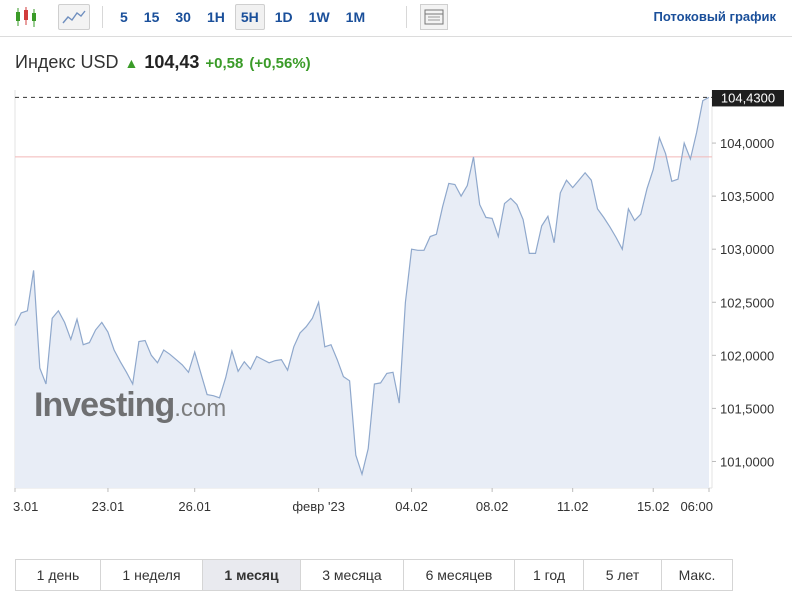 The height and width of the screenshot is (591, 792). What do you see at coordinates (152, 17) in the screenshot?
I see `timeframe-button-1: 15` at bounding box center [152, 17].